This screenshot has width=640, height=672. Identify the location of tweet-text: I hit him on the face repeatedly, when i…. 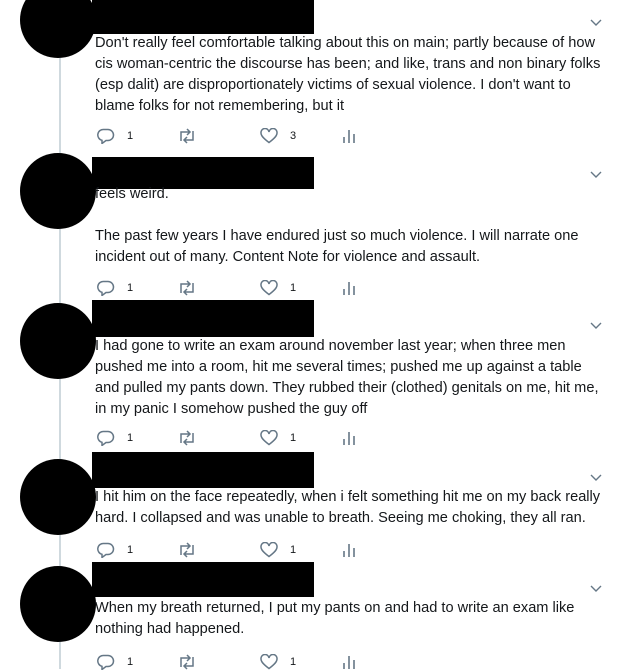
(350, 508).